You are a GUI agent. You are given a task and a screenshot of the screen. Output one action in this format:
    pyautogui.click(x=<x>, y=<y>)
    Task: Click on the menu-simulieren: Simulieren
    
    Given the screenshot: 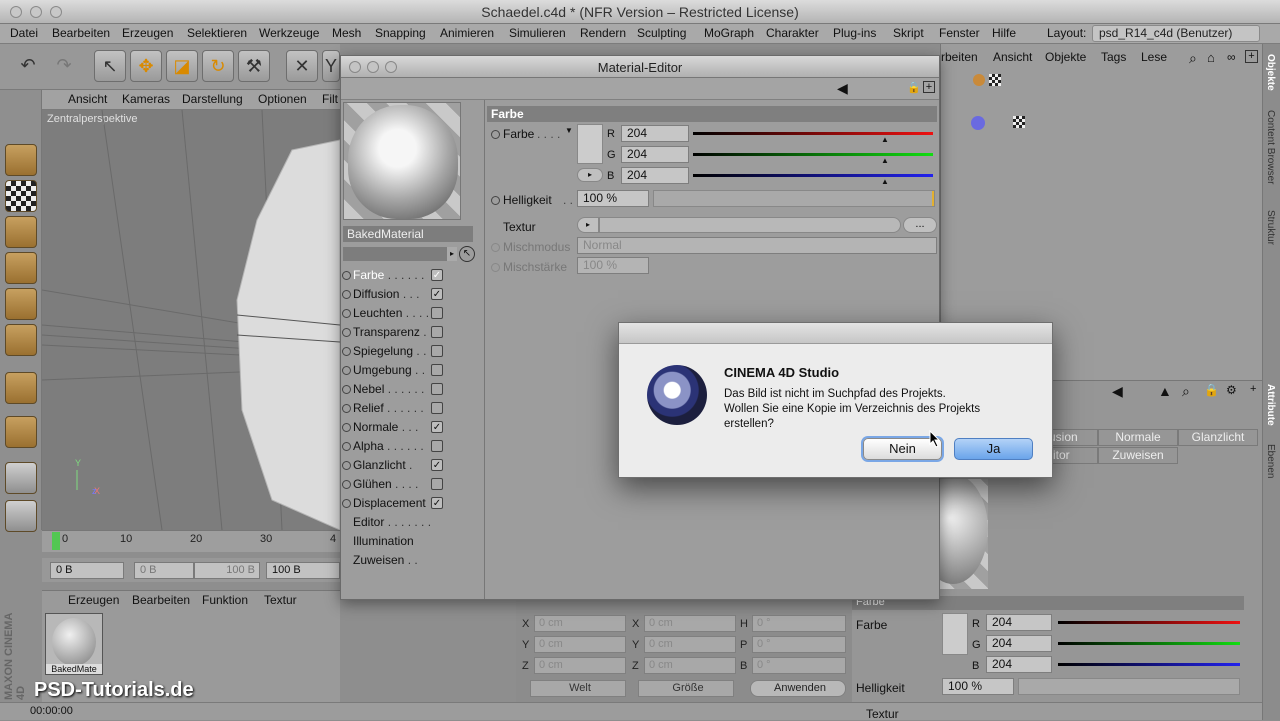 What is the action you would take?
    pyautogui.click(x=537, y=33)
    